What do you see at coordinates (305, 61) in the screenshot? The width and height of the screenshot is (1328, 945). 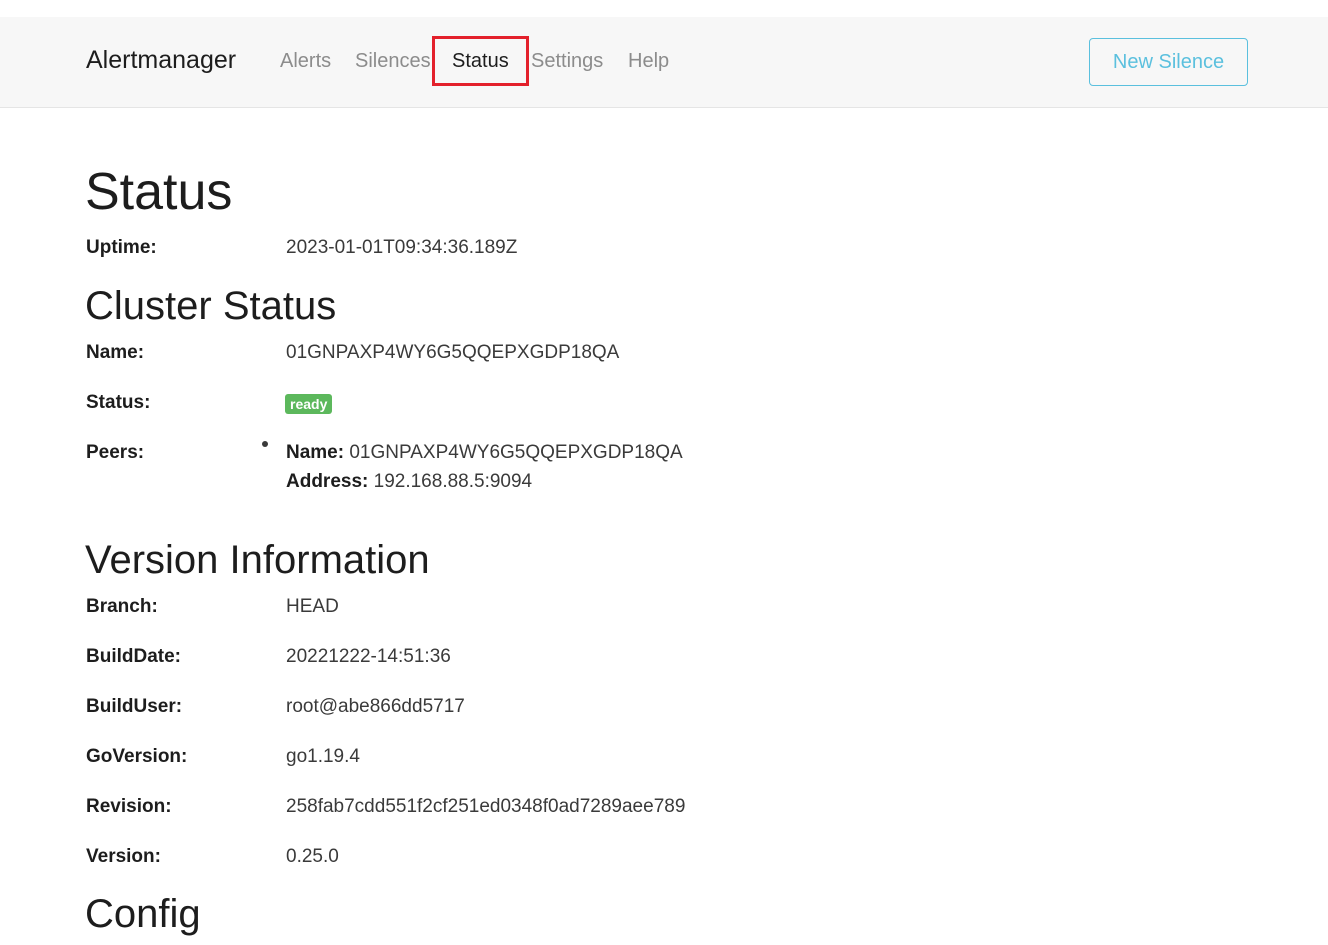 I see `nav-alerts: Alerts` at bounding box center [305, 61].